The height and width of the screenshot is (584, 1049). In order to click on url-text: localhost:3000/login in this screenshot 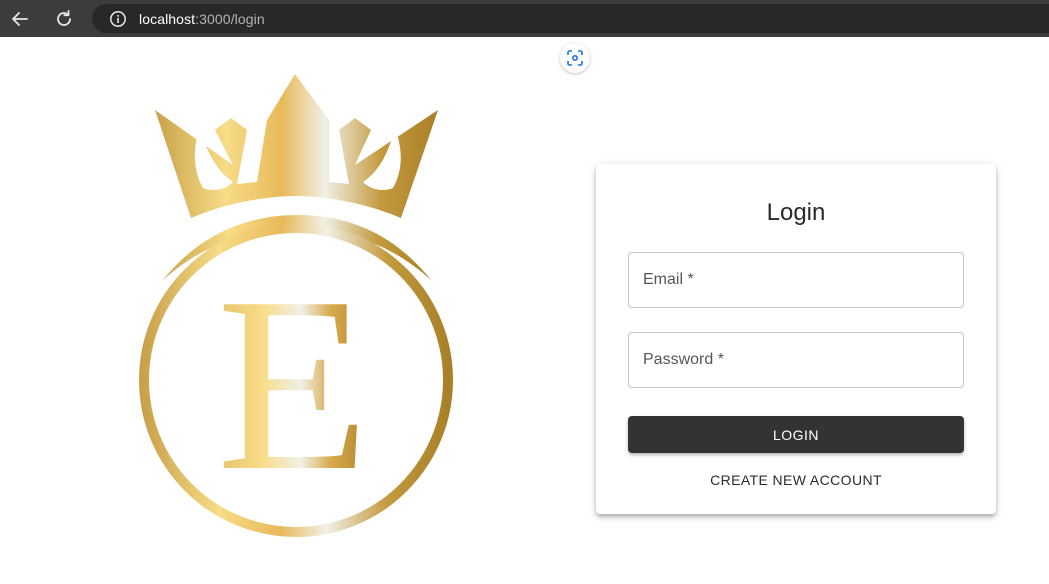, I will do `click(202, 19)`.